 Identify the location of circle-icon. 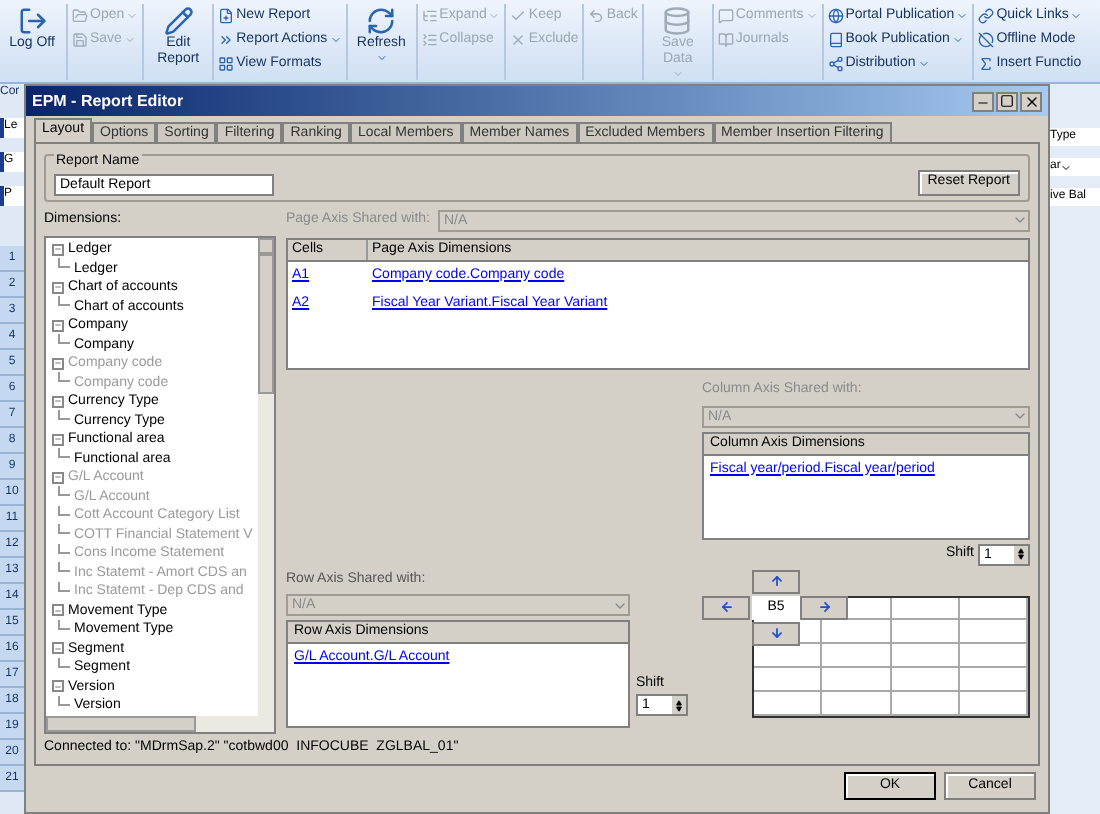
(986, 40).